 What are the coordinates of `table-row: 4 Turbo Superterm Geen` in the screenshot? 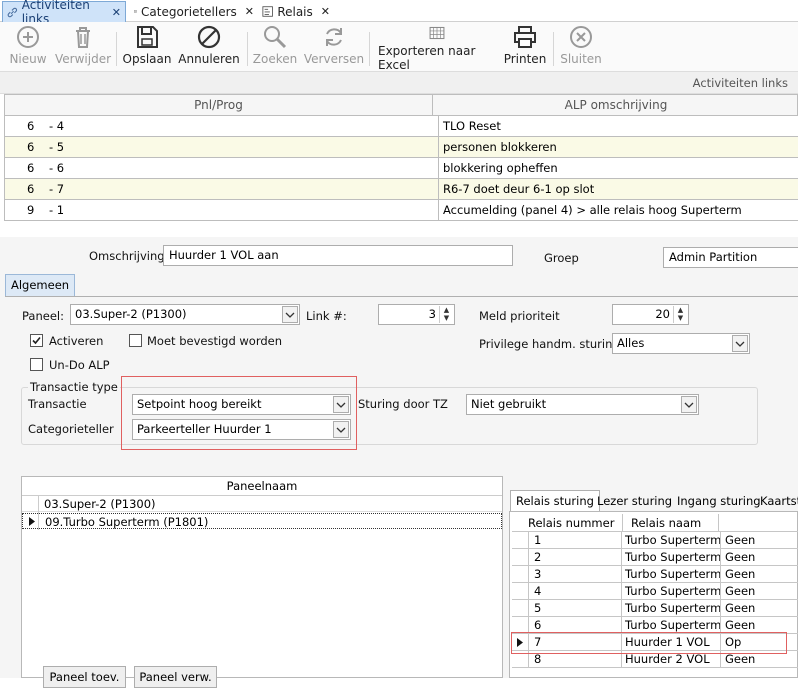 It's located at (655, 591).